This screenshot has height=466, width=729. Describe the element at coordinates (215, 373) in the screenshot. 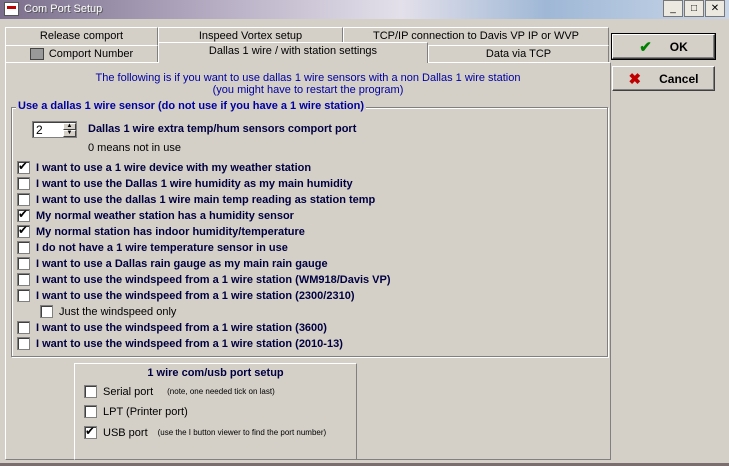

I see `usb-title: 1 wire com/usb port setup` at that location.